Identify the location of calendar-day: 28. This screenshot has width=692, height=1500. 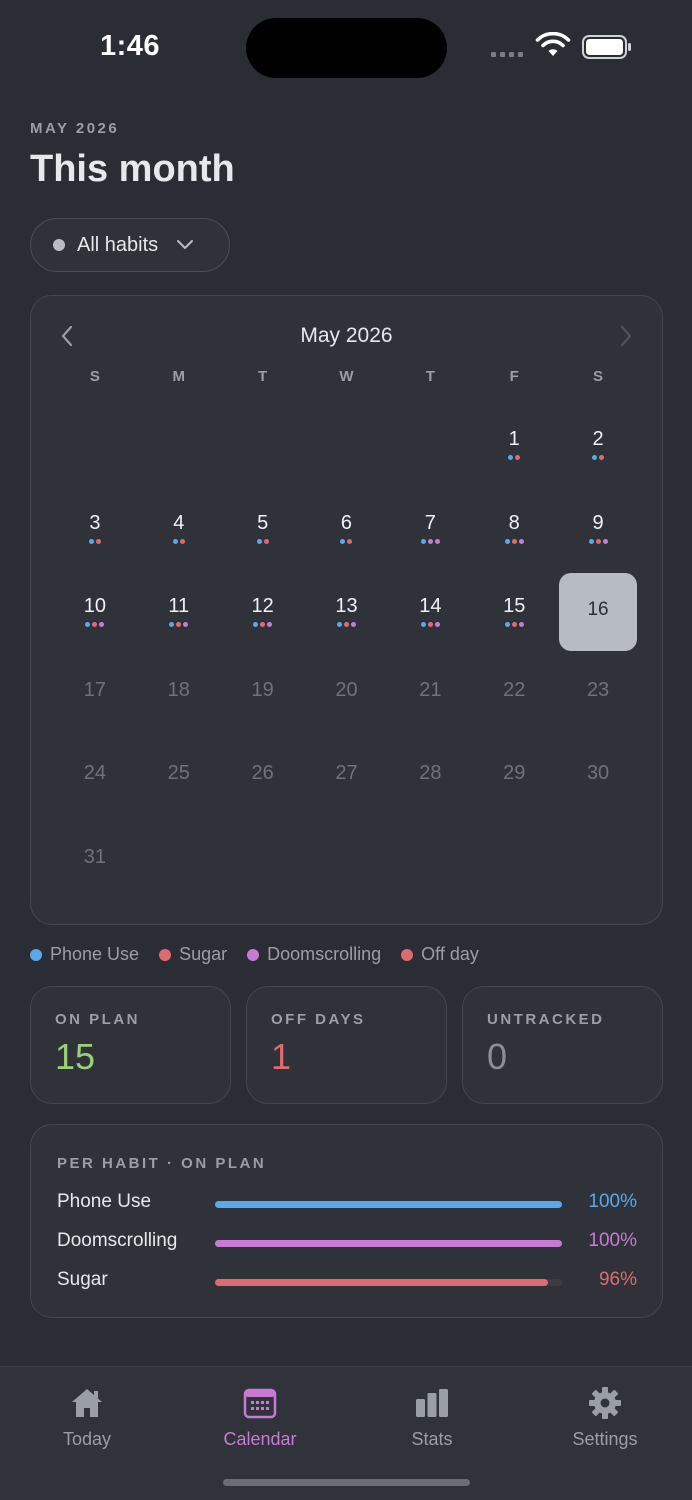
(430, 780).